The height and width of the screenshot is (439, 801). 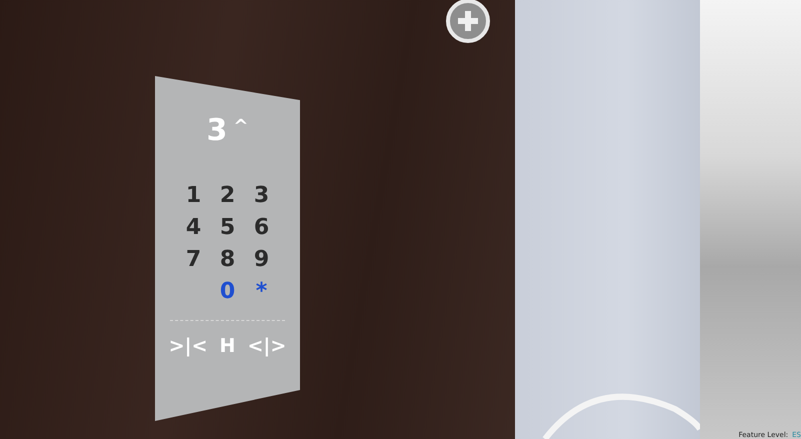 What do you see at coordinates (228, 196) in the screenshot?
I see `keypad-key: 2` at bounding box center [228, 196].